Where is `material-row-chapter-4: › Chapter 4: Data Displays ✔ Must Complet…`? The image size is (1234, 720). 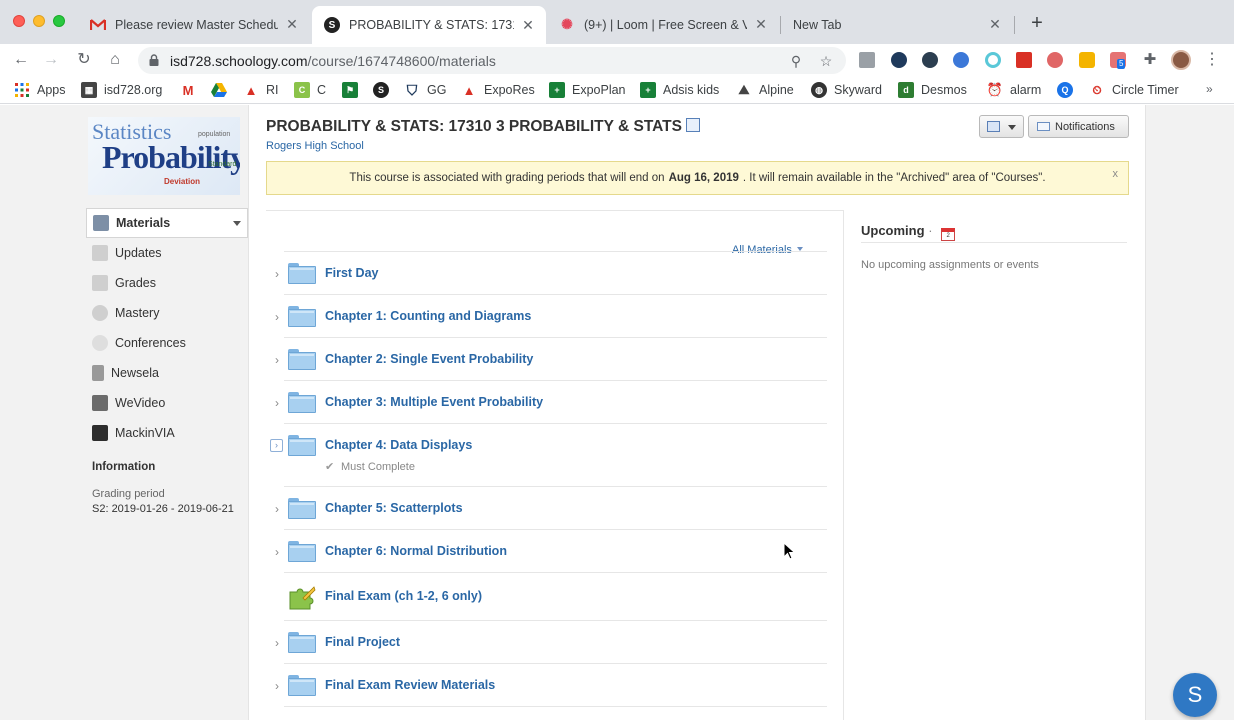
material-row-chapter-4: › Chapter 4: Data Displays ✔ Must Complet… is located at coordinates (548, 455).